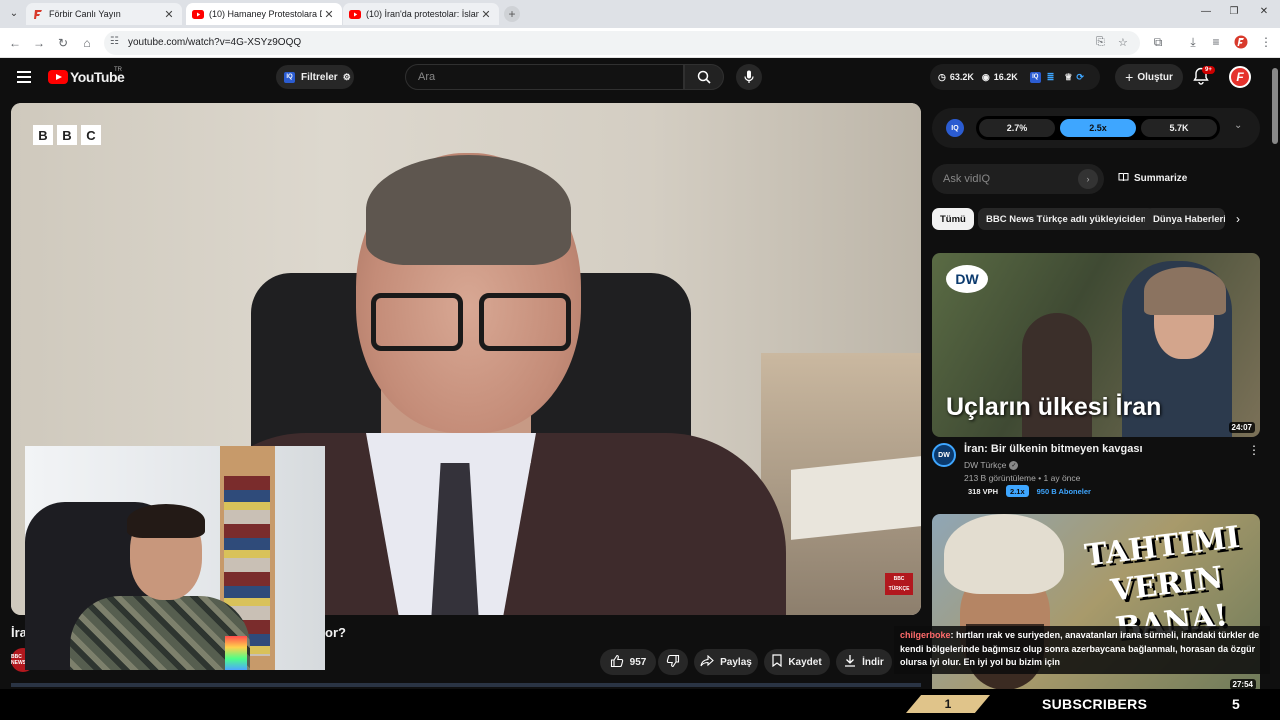  I want to click on page-scrollbar, so click(1275, 373).